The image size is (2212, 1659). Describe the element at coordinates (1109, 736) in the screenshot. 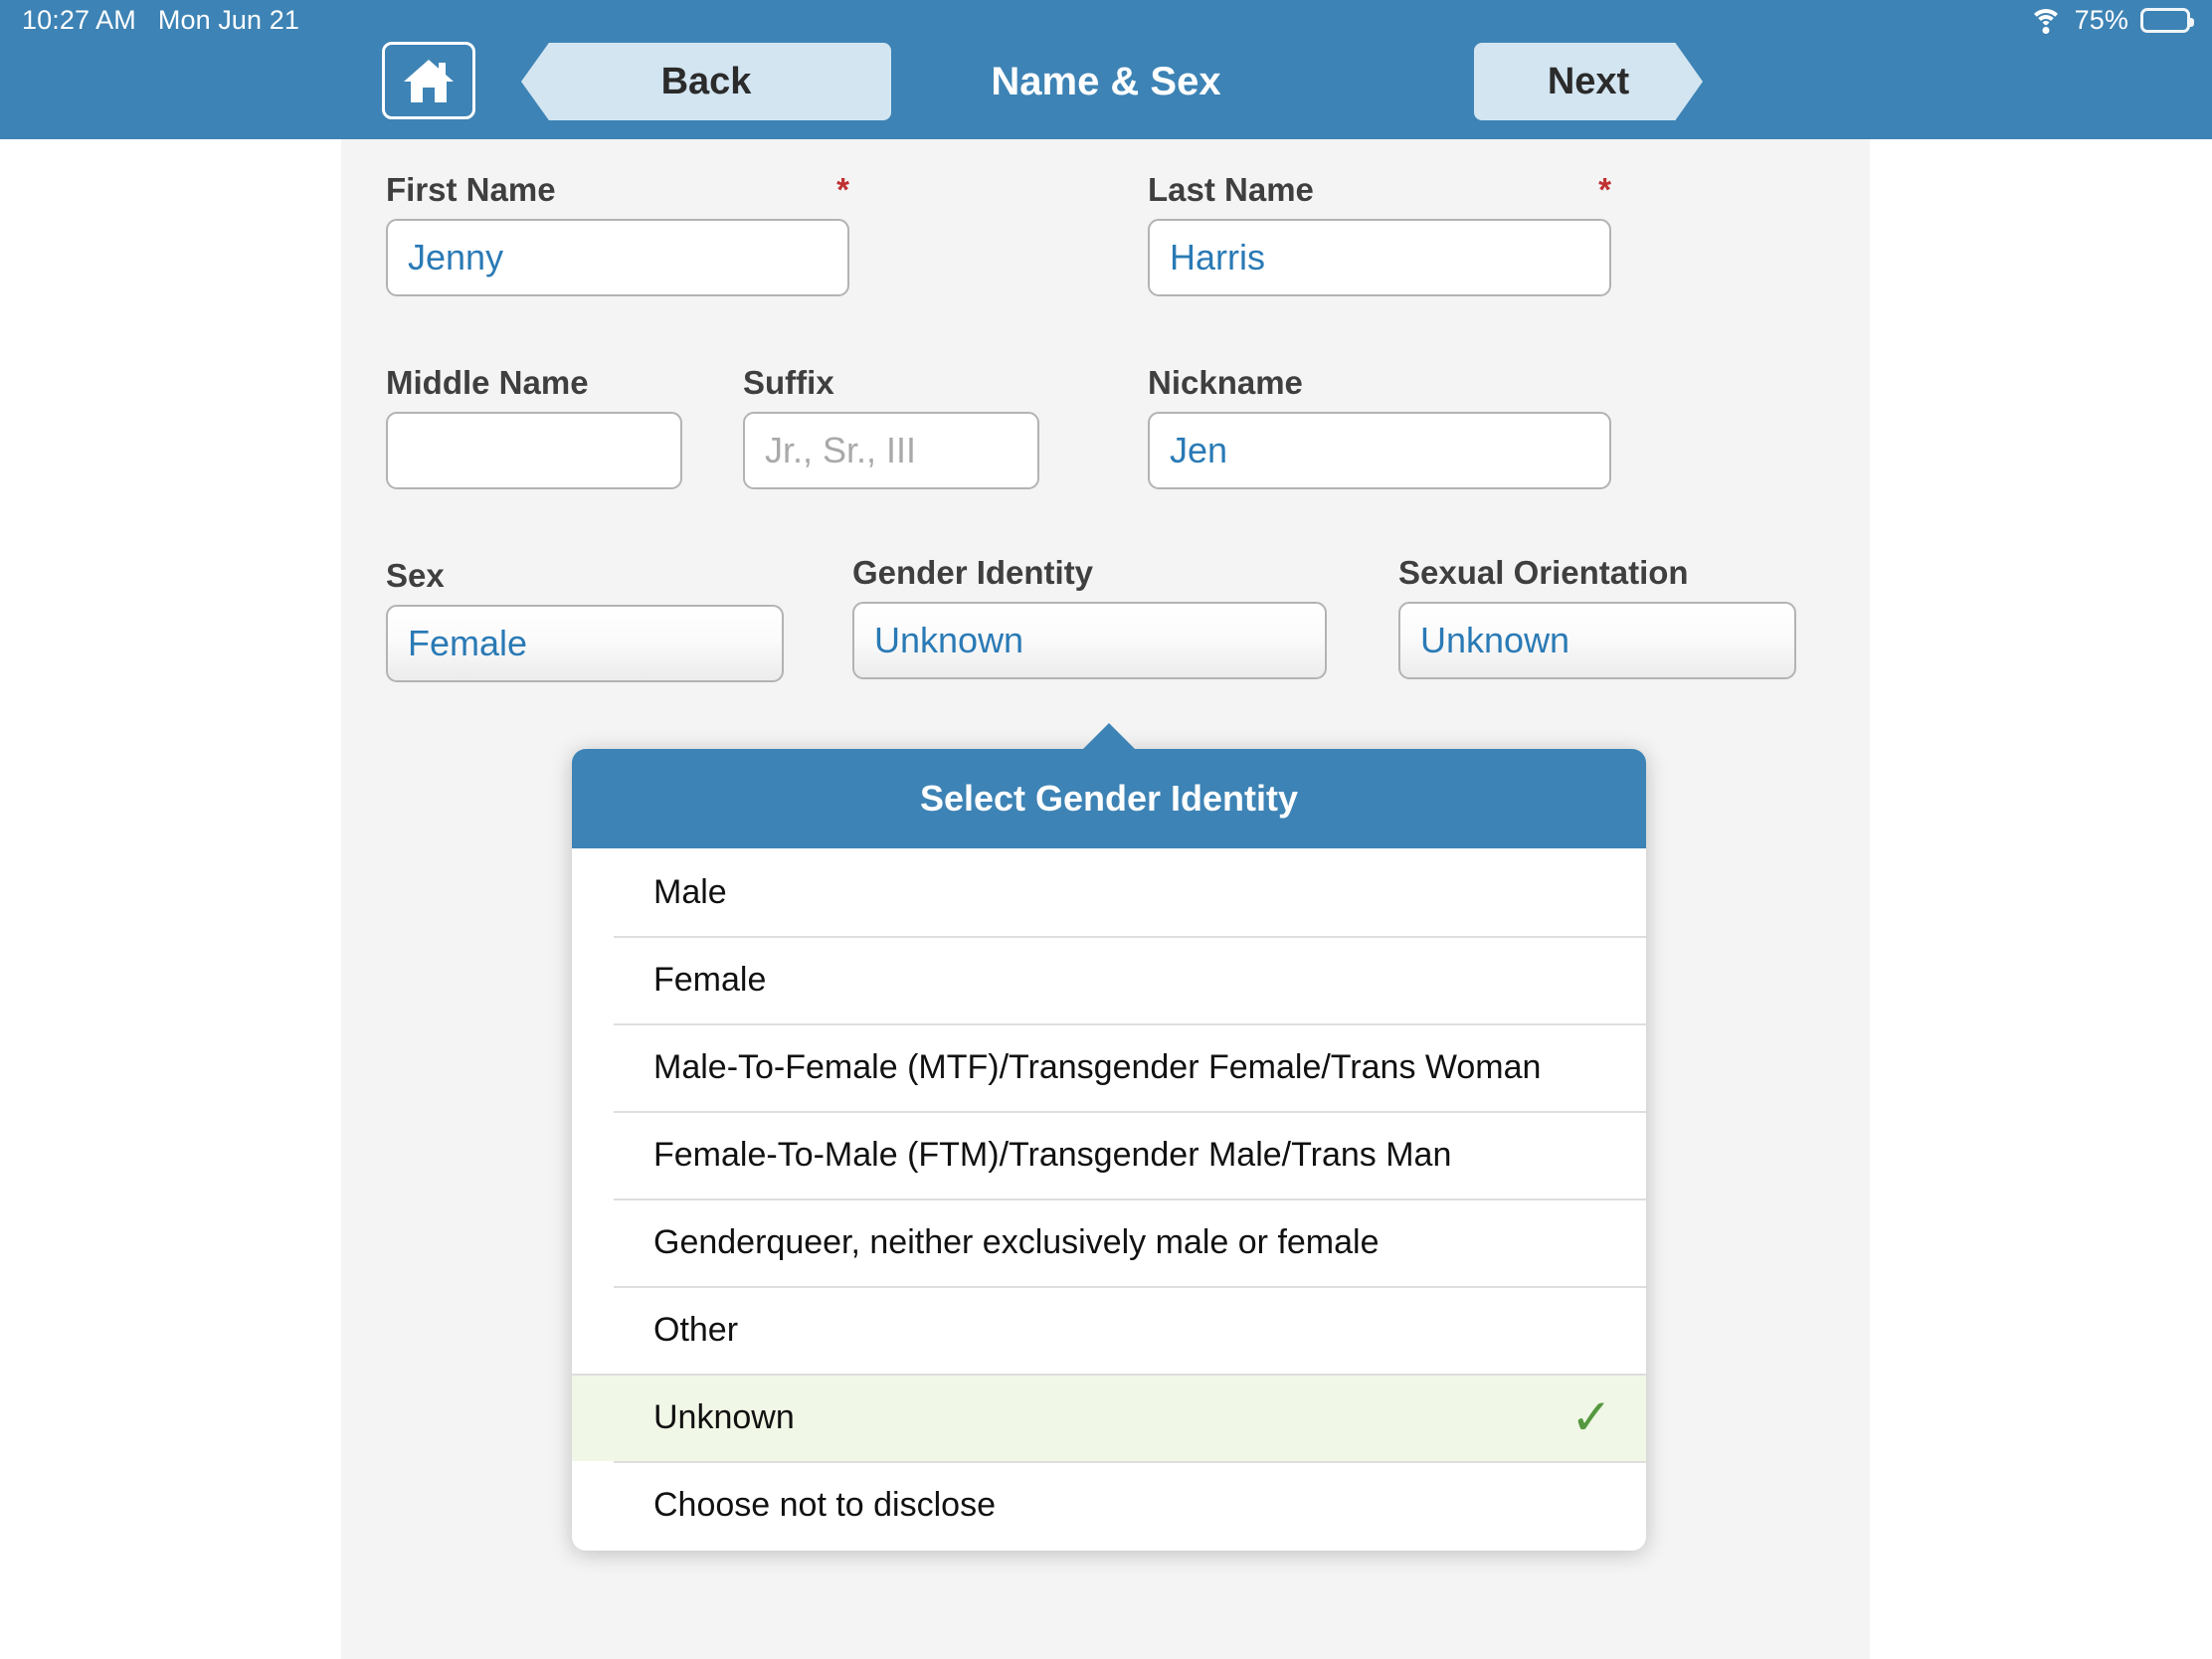

I see `popover-caret` at that location.